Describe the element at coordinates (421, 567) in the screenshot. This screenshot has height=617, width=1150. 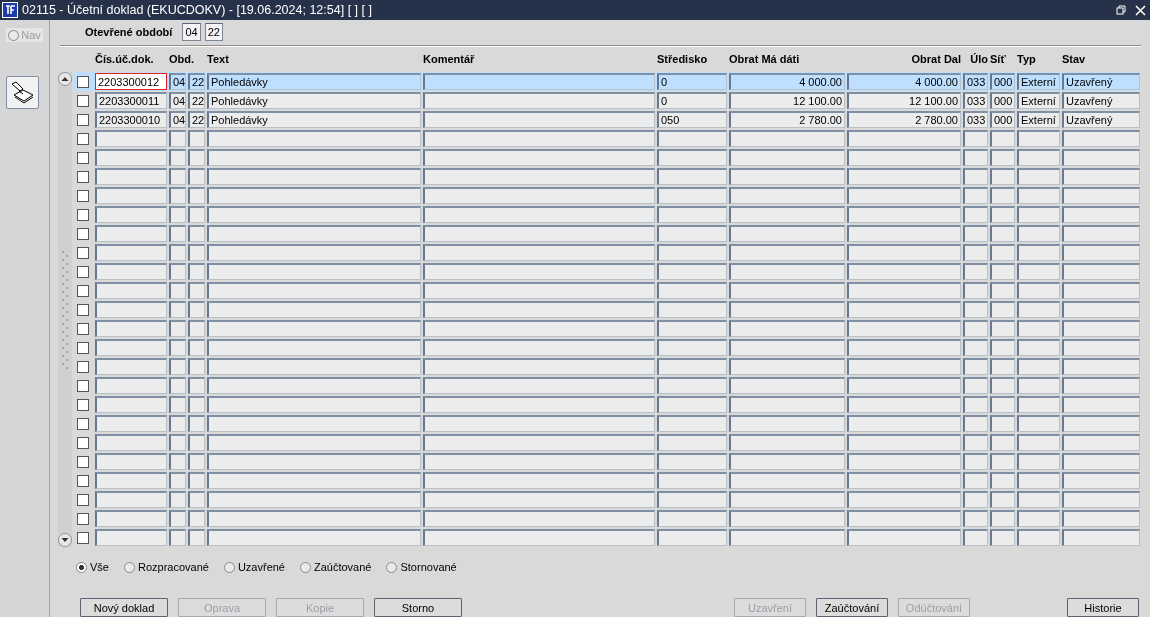
I see `filter-radio: Stornované` at that location.